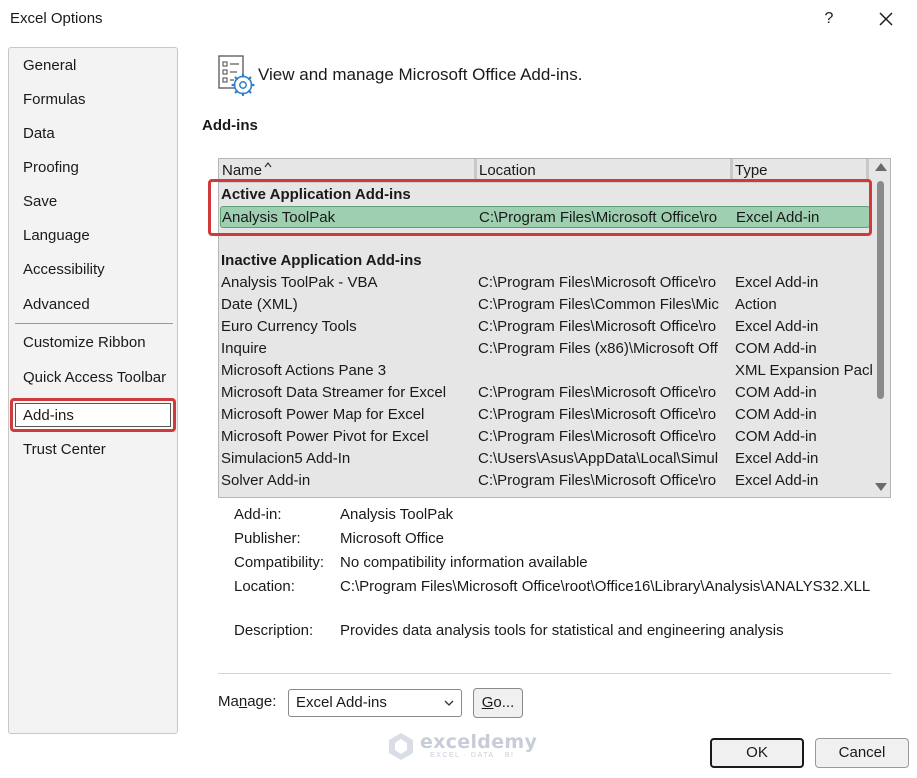 The image size is (917, 778). What do you see at coordinates (39, 134) in the screenshot?
I see `sidebar-item-data: Data` at bounding box center [39, 134].